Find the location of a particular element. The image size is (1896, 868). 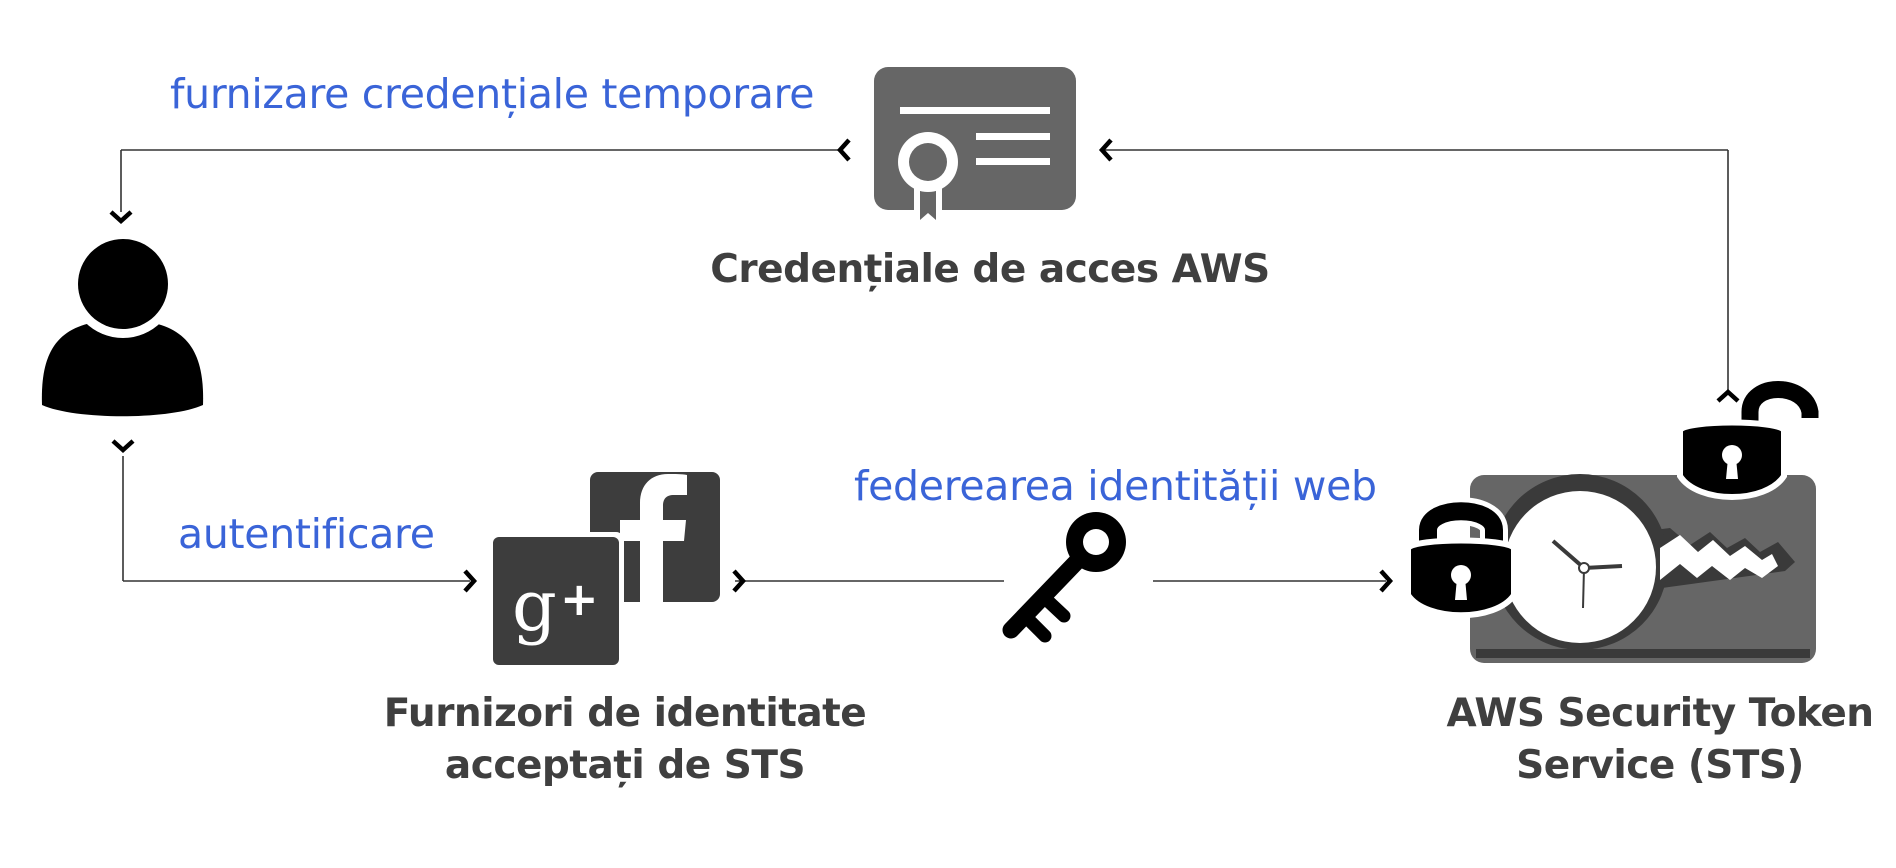

padlock-icon is located at coordinates (1461, 558).